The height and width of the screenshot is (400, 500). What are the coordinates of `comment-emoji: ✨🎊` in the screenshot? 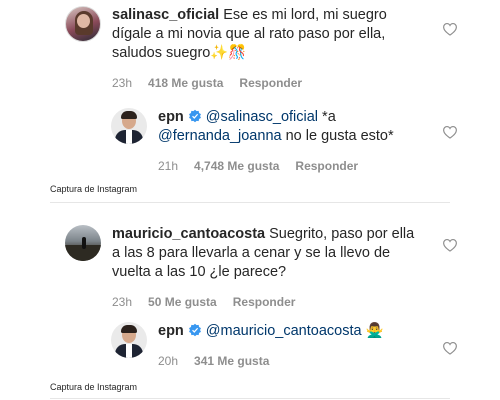 It's located at (228, 53).